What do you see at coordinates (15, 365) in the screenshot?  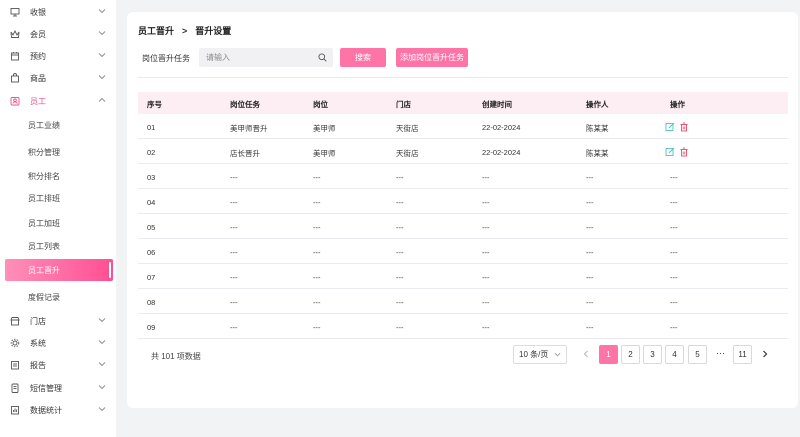 I see `report-icon` at bounding box center [15, 365].